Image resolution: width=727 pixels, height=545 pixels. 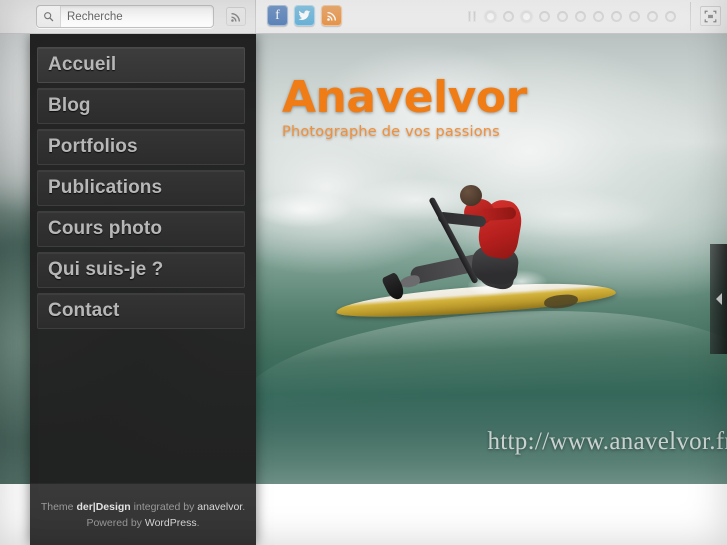 I want to click on footer-integrated-by: integrated by, so click(x=164, y=506).